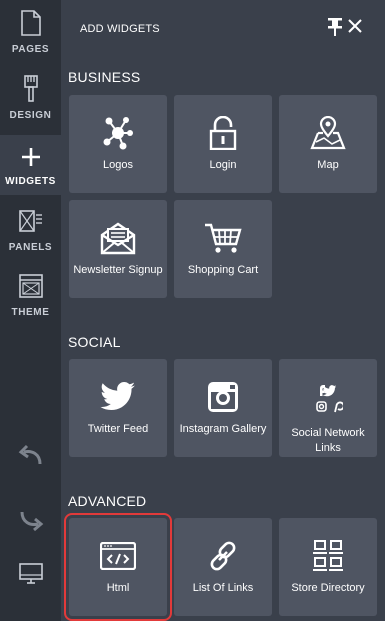 Image resolution: width=385 pixels, height=621 pixels. Describe the element at coordinates (31, 286) in the screenshot. I see `theme-icon` at that location.